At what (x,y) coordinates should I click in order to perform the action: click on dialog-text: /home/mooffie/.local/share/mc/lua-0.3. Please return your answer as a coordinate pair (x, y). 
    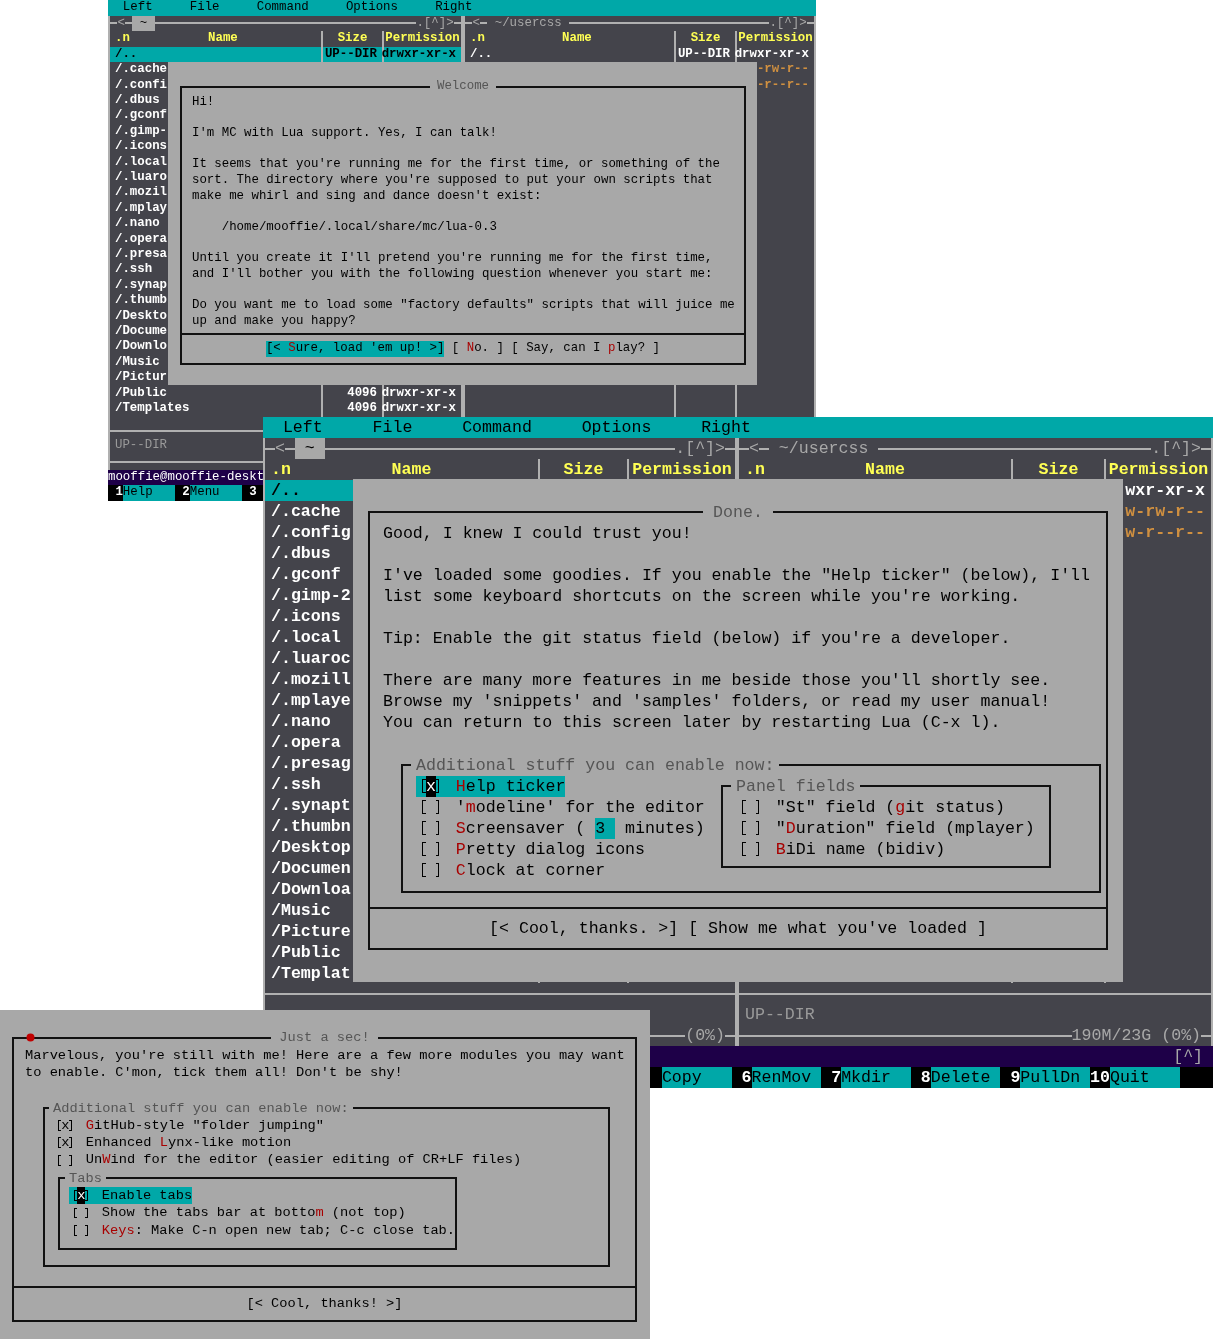
    Looking at the image, I should click on (359, 228).